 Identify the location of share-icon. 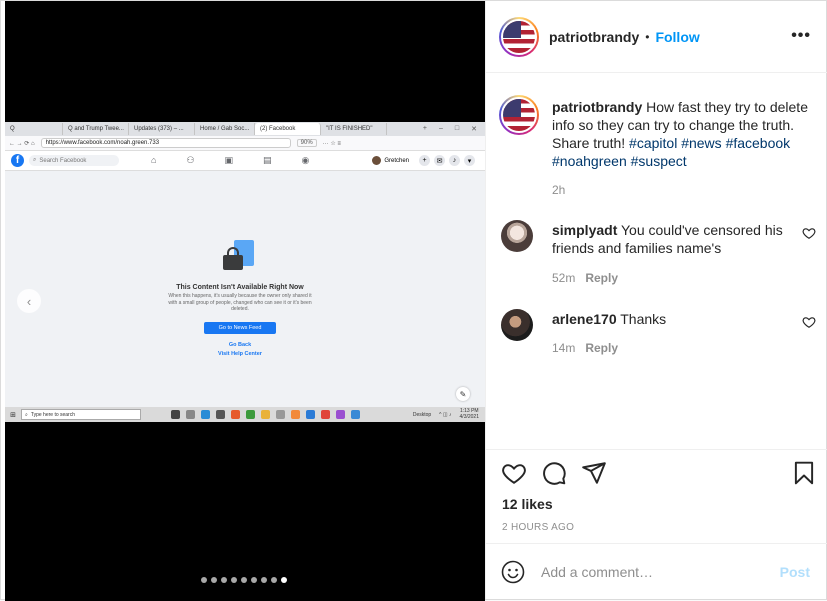
(594, 473).